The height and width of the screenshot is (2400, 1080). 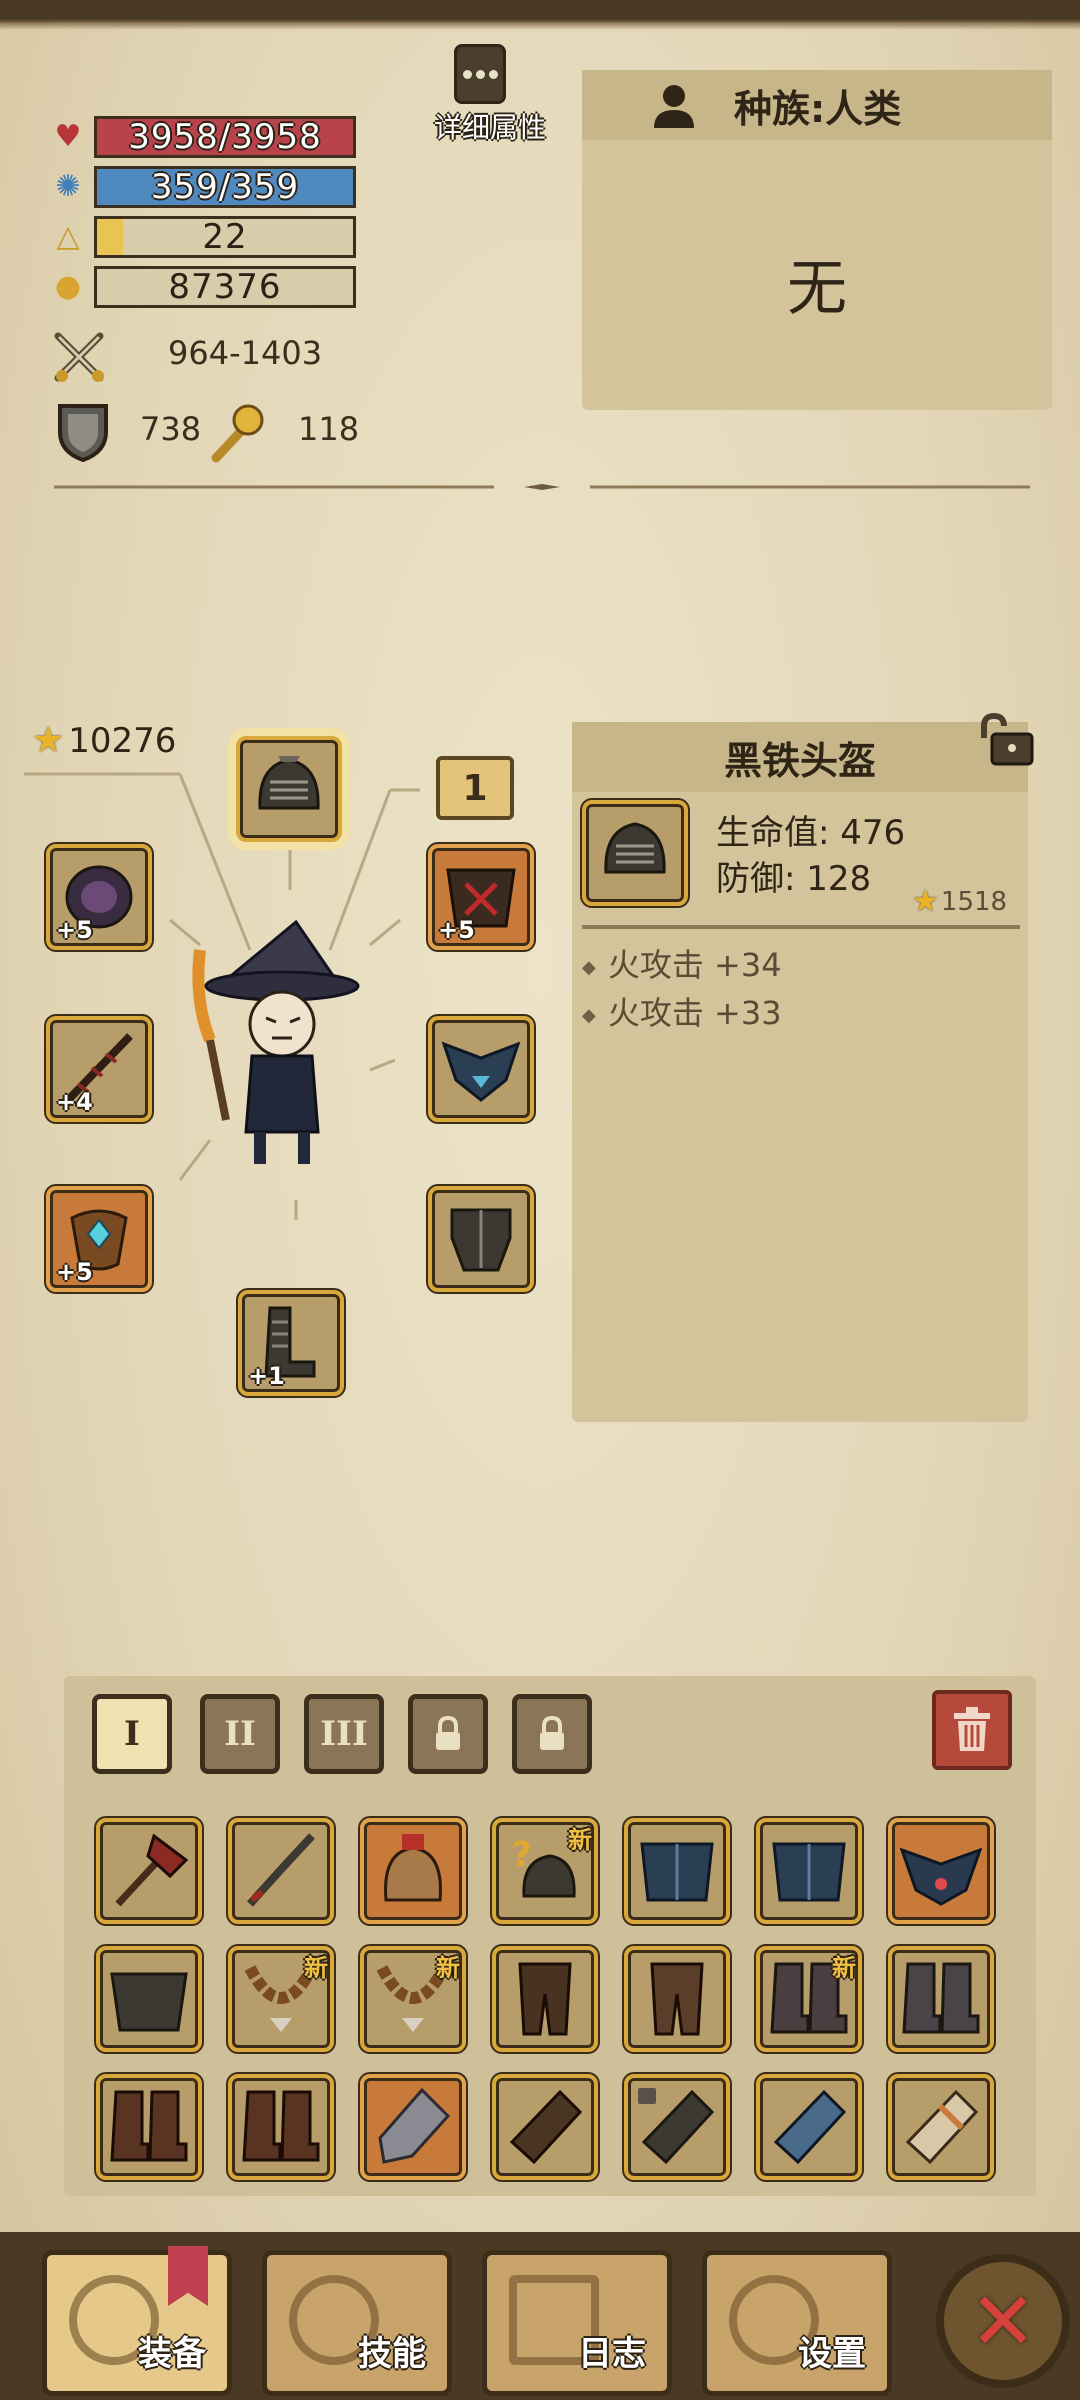 I want to click on magic-staff-icon, so click(x=237, y=433).